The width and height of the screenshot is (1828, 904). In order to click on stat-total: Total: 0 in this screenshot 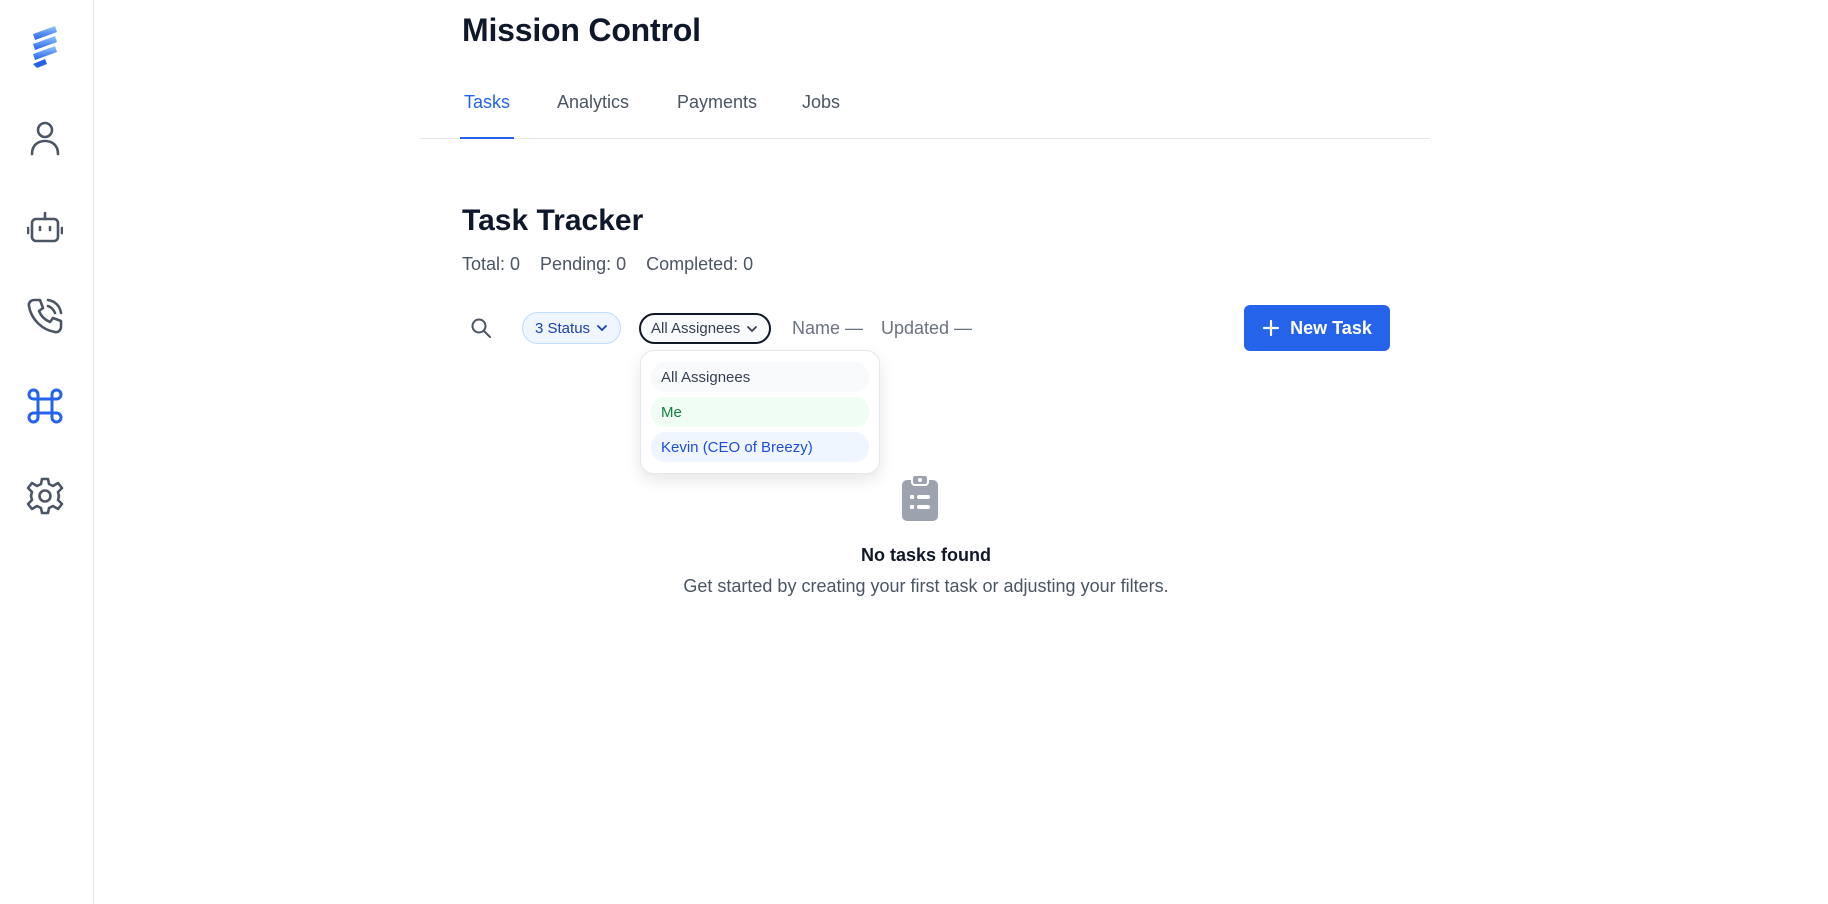, I will do `click(491, 264)`.